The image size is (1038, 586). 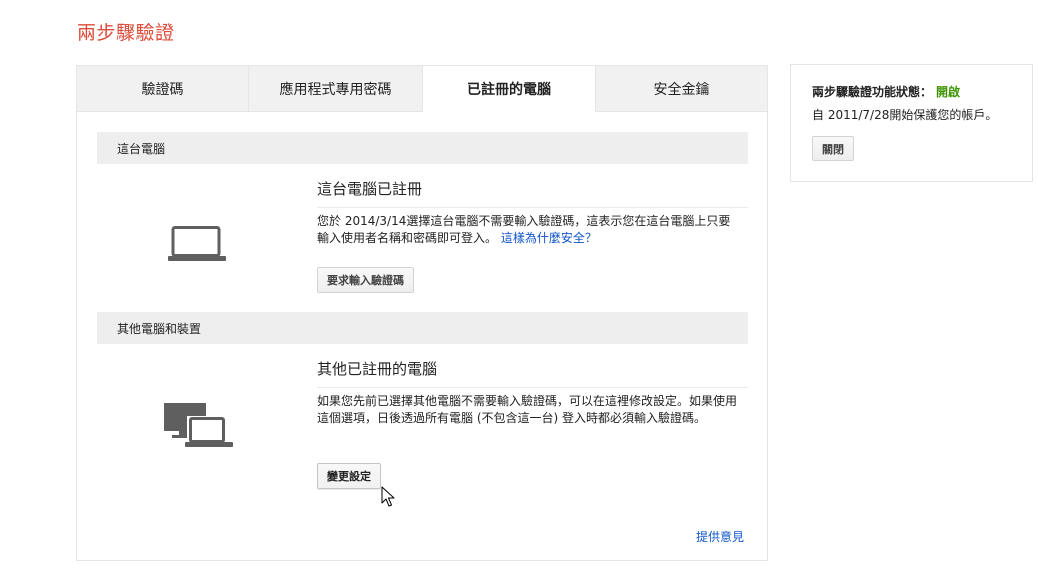 What do you see at coordinates (422, 148) in the screenshot?
I see `section-header-this-computer: 這台電腦` at bounding box center [422, 148].